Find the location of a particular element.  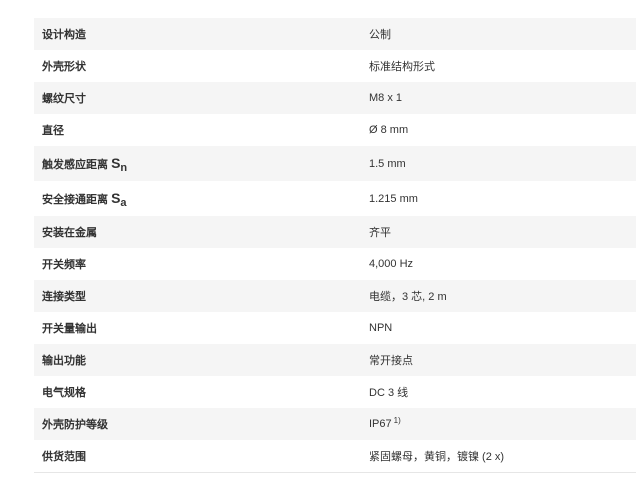

spec-value: 标准结构形式 is located at coordinates (402, 67).